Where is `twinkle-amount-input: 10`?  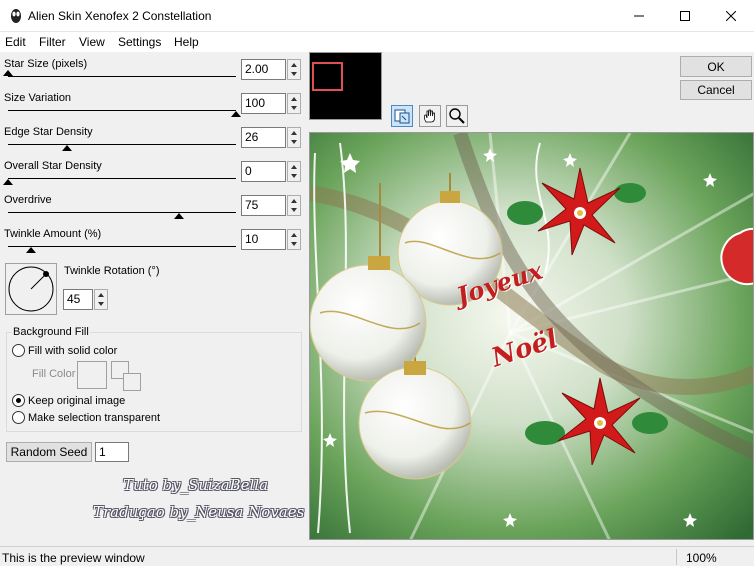
twinkle-amount-input: 10 is located at coordinates (263, 239).